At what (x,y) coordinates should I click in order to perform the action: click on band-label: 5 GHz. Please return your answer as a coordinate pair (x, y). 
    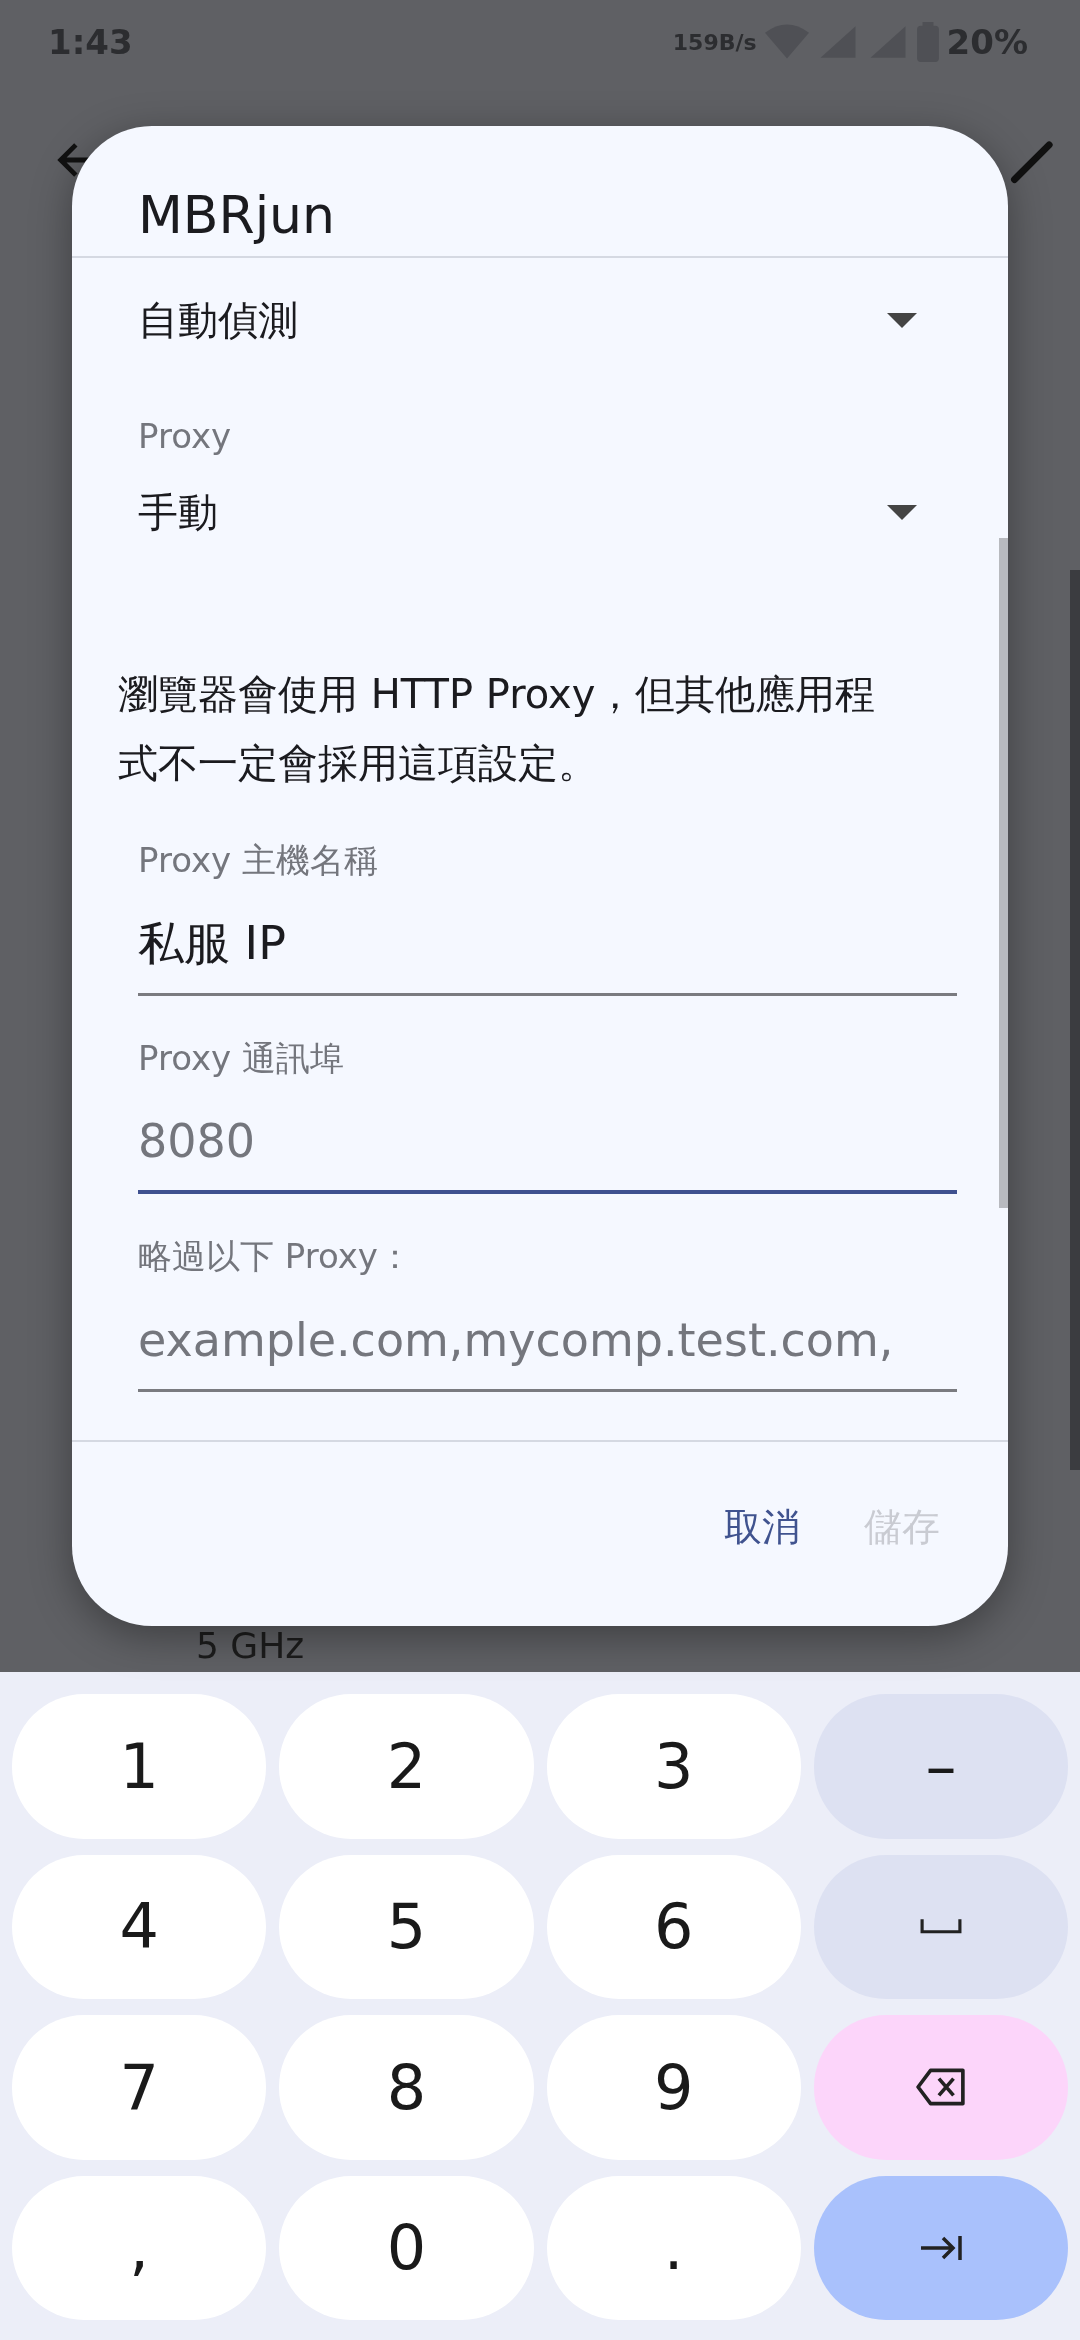
    Looking at the image, I should click on (250, 1645).